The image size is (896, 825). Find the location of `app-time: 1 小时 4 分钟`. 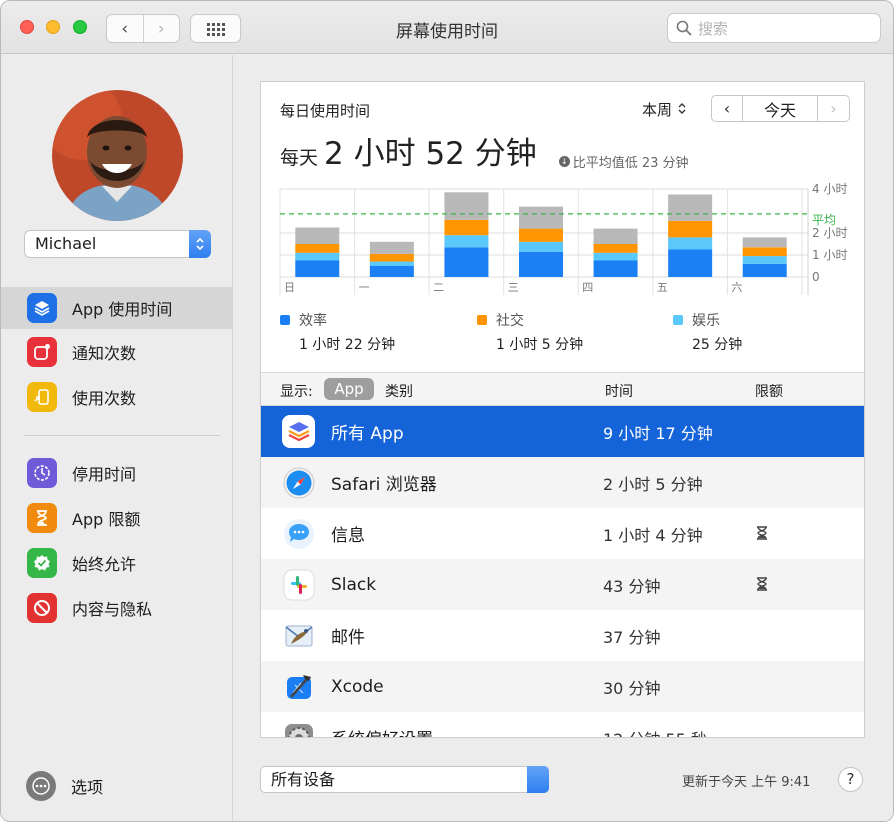

app-time: 1 小时 4 分钟 is located at coordinates (653, 535).